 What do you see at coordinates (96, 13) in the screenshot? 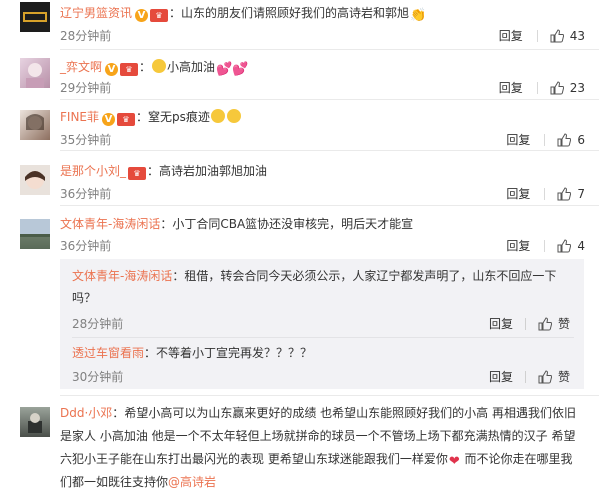
I see `comment-username: 辽宁男篮资讯` at bounding box center [96, 13].